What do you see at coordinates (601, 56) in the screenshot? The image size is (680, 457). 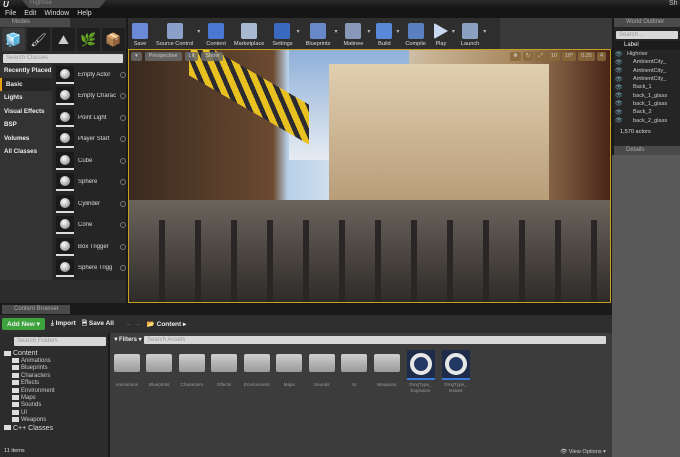 I see `camera-speed-value: 4` at bounding box center [601, 56].